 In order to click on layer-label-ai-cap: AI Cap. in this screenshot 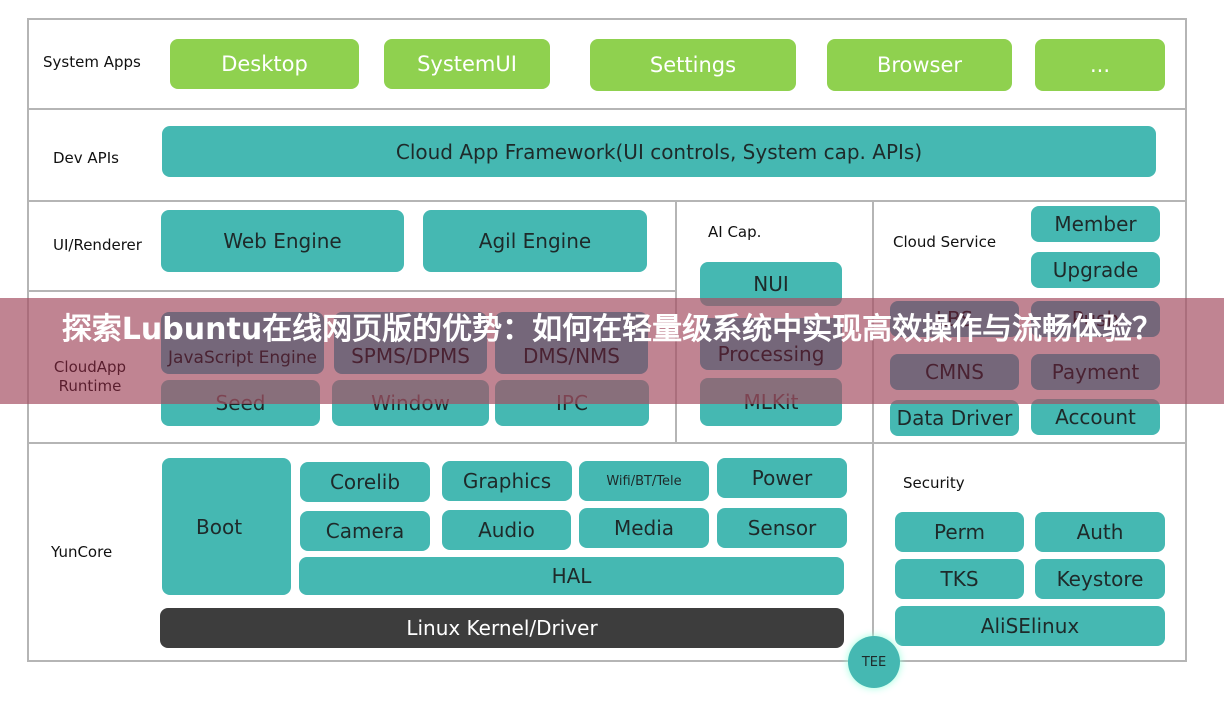, I will do `click(735, 232)`.